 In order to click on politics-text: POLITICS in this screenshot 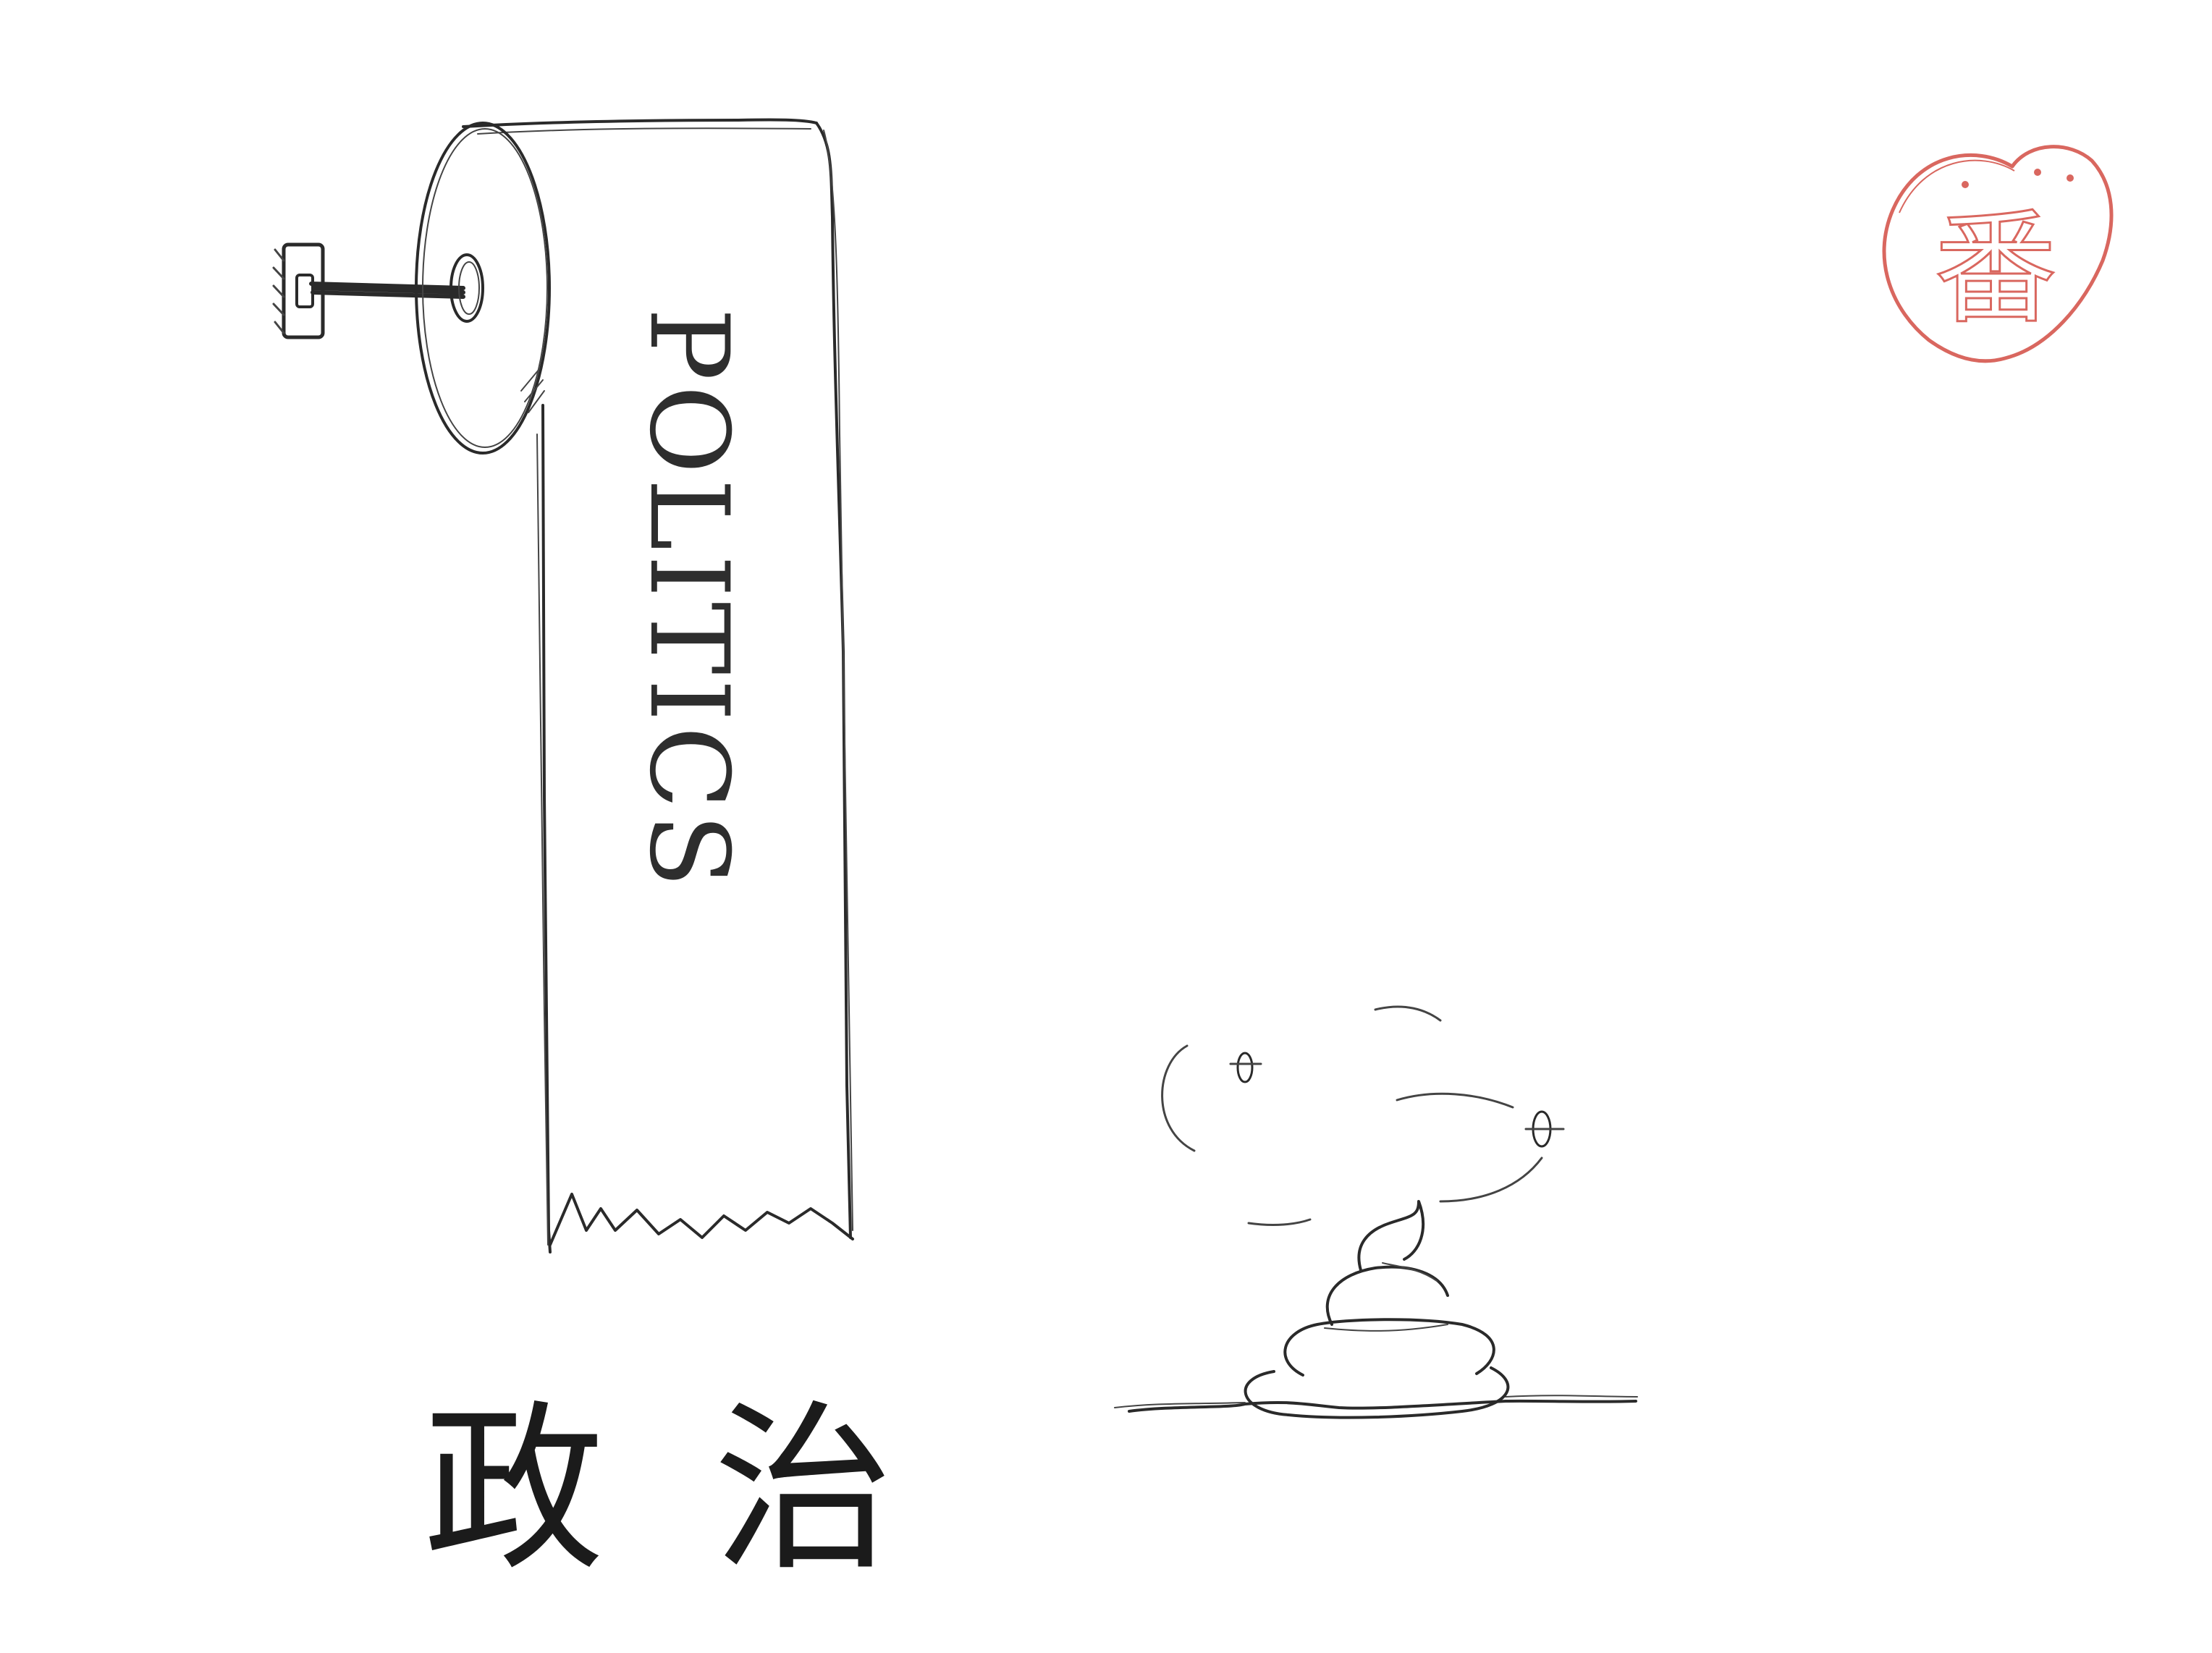, I will do `click(688, 600)`.